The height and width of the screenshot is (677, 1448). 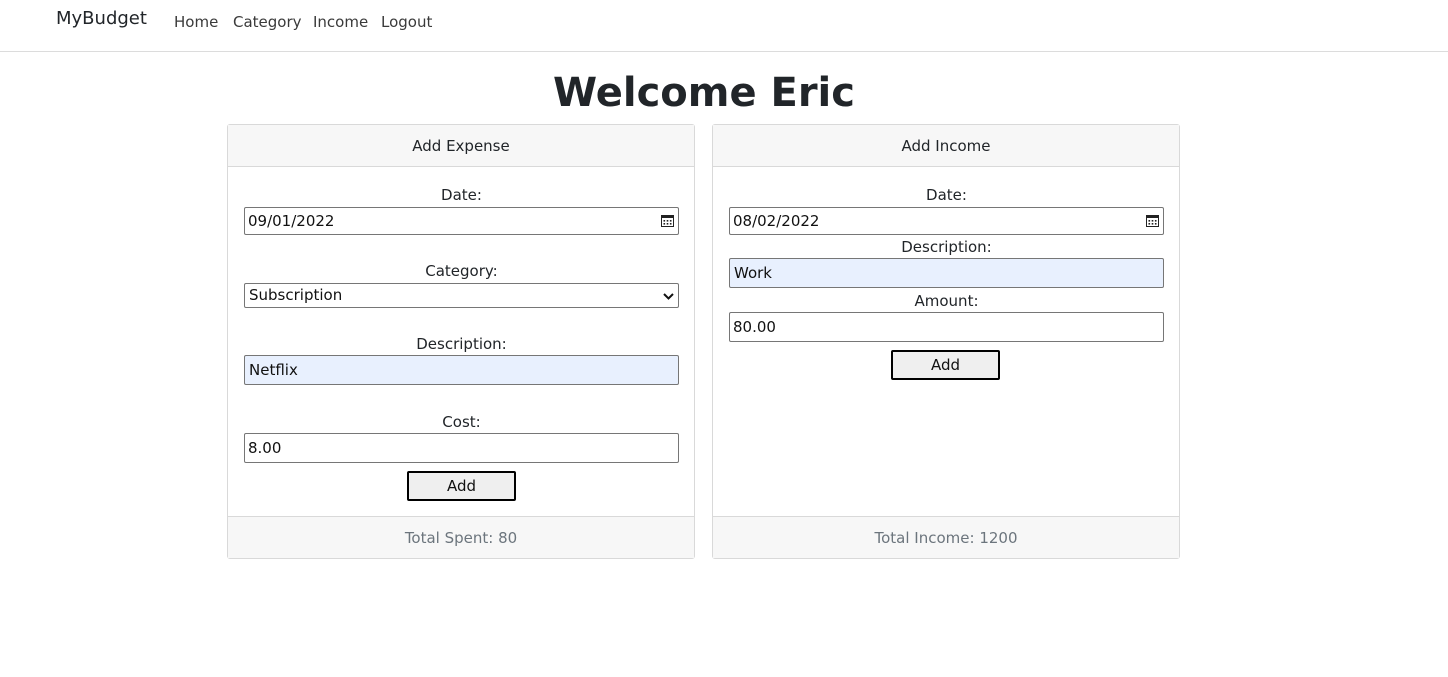 I want to click on income-date-label: Date:, so click(x=946, y=195).